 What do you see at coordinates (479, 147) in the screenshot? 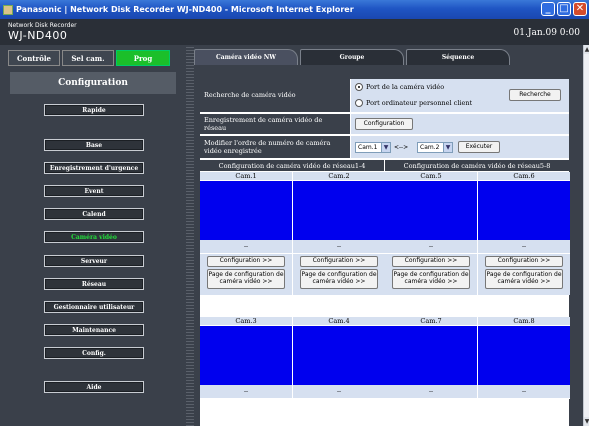
I see `execute-button: Exécuter` at bounding box center [479, 147].